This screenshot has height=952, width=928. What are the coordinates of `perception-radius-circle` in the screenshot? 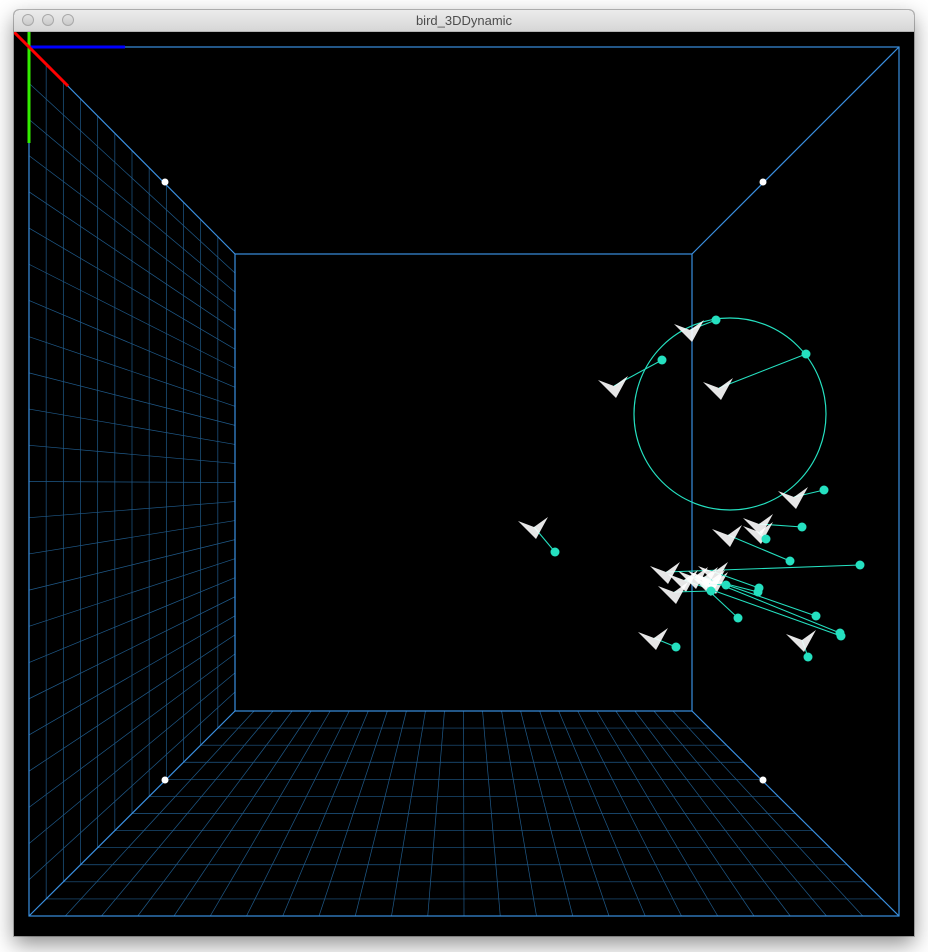 It's located at (730, 414).